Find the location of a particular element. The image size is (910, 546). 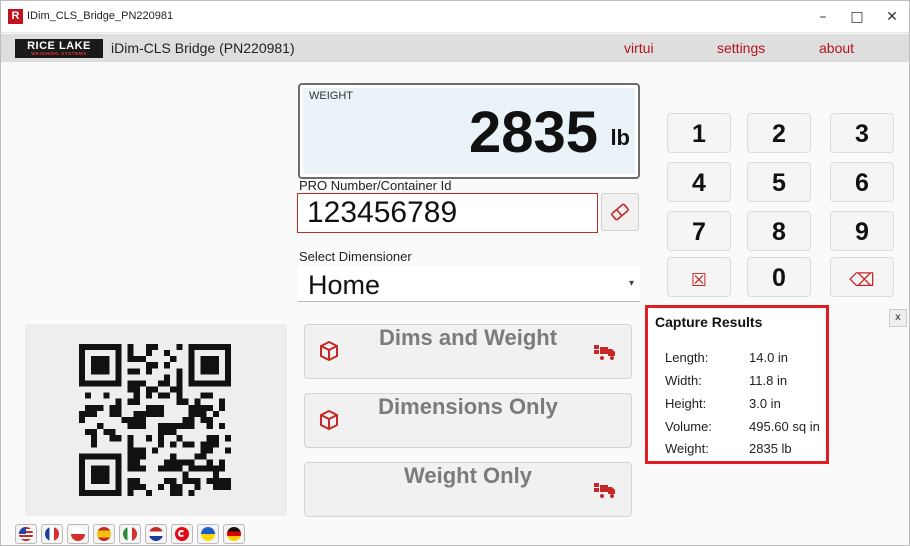

clear-x-icon: ☒ is located at coordinates (699, 280).